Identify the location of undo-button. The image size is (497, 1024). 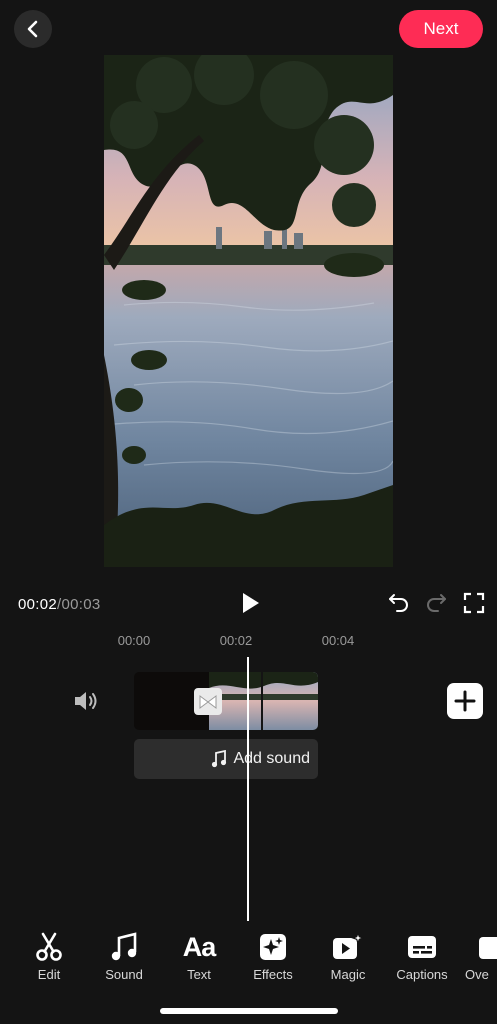
(399, 602).